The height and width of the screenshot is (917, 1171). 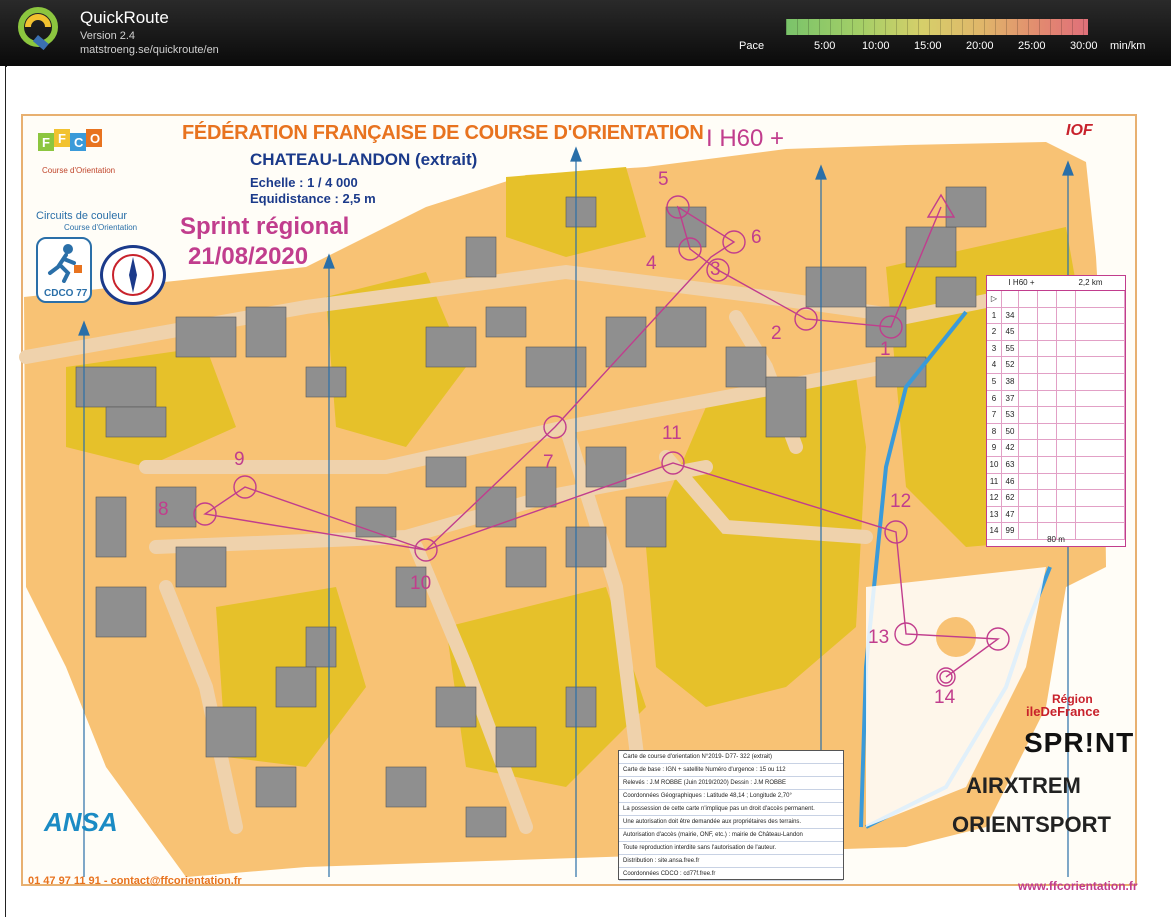 I want to click on cd-control-code: 47, so click(x=1010, y=514).